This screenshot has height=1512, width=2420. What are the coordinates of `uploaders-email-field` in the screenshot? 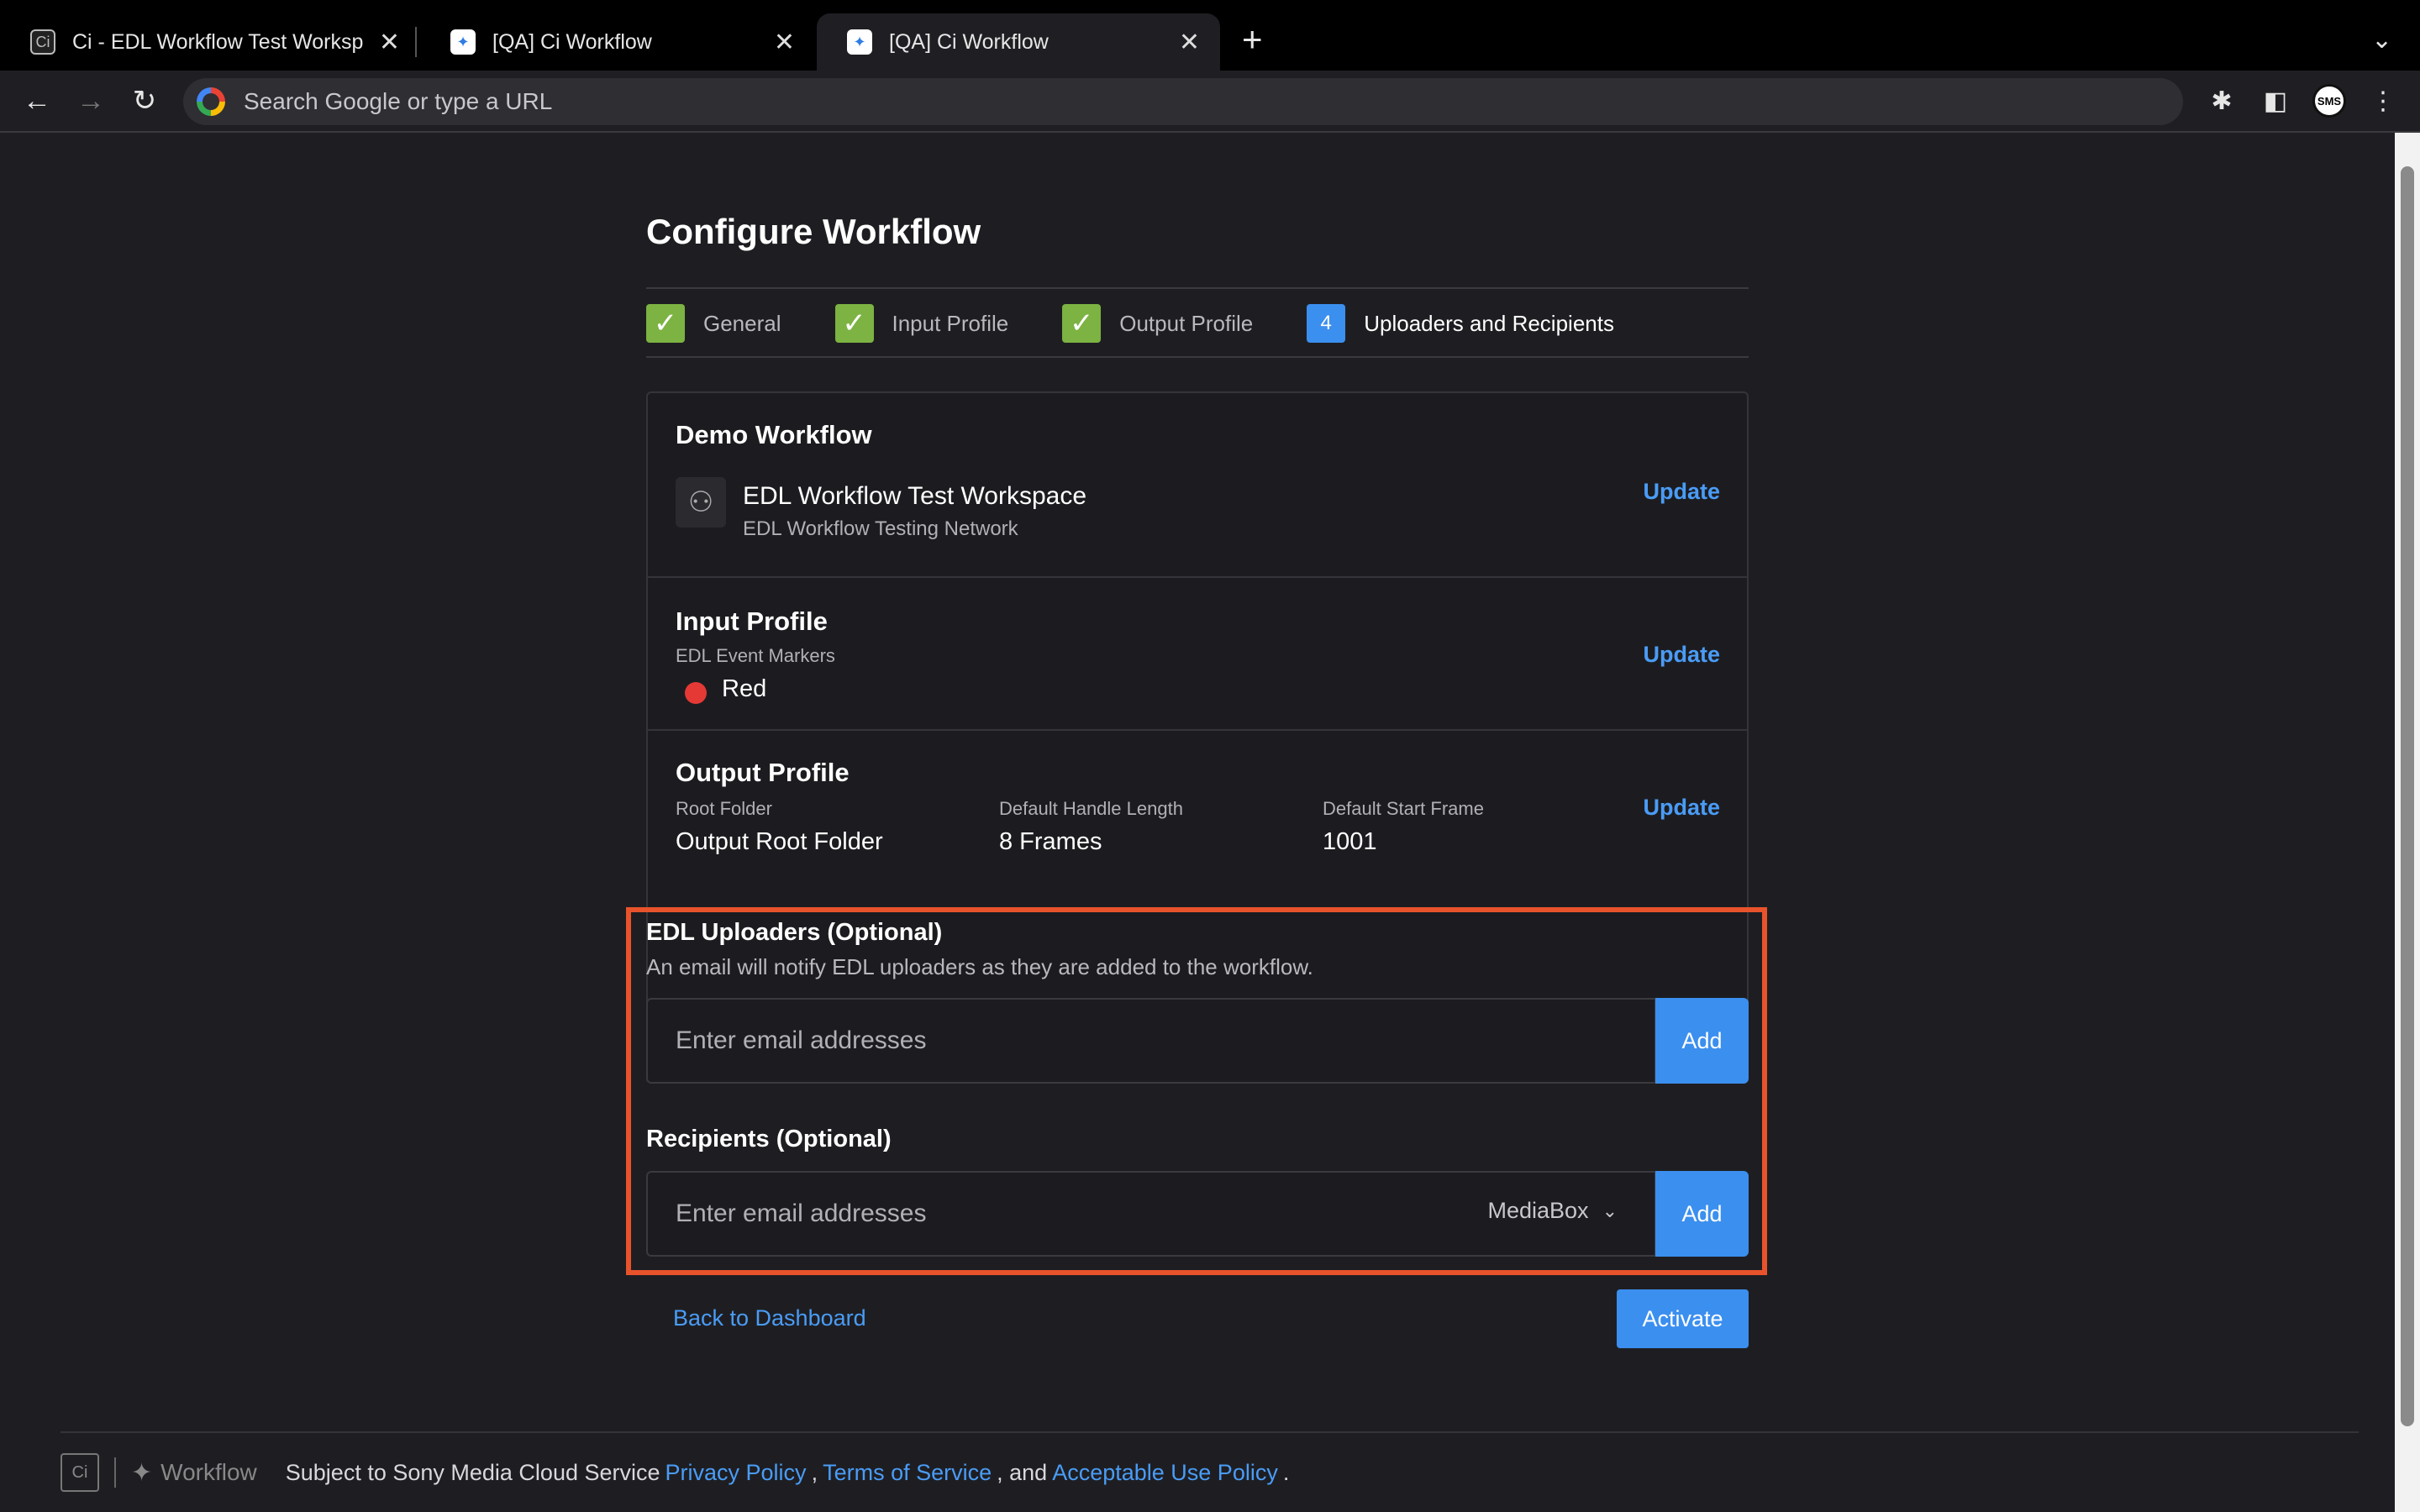 It's located at (1151, 1041).